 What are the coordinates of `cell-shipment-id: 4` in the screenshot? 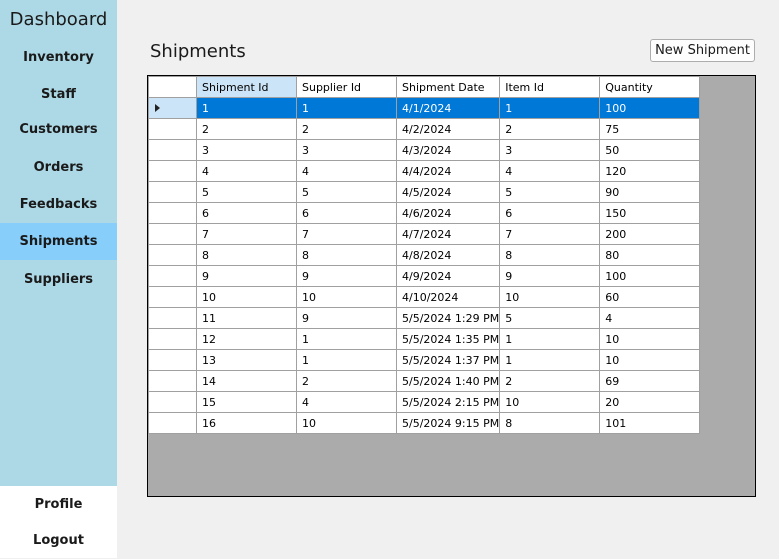 It's located at (246, 171).